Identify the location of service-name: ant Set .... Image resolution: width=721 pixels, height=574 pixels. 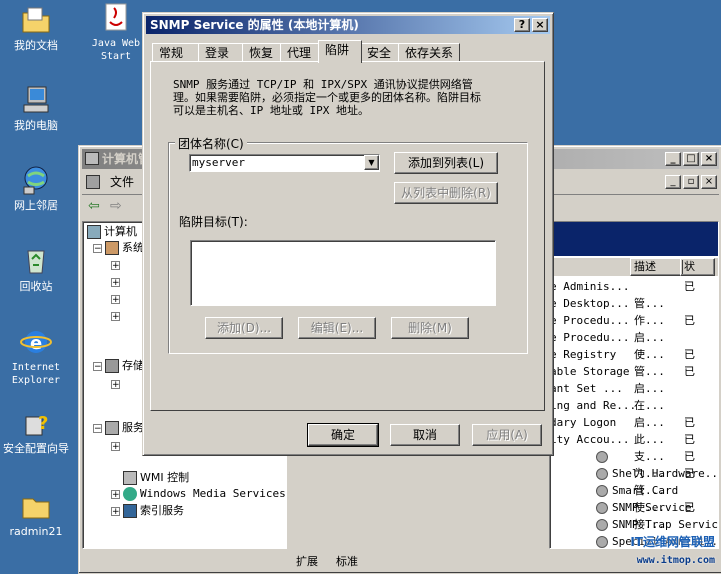
(586, 388).